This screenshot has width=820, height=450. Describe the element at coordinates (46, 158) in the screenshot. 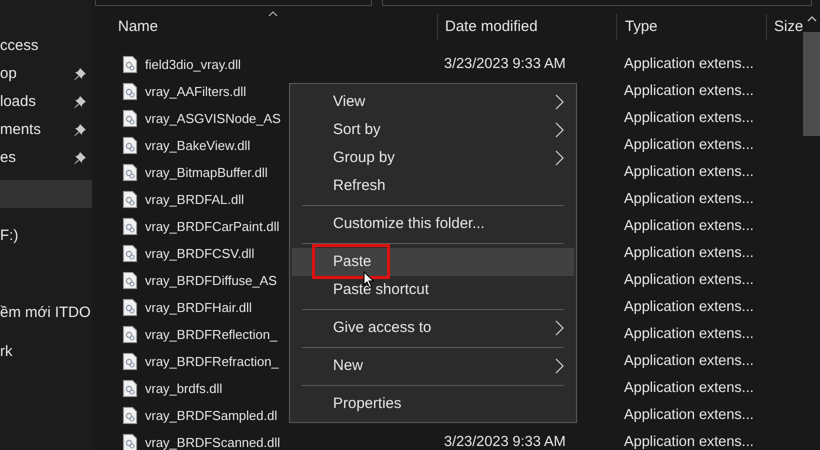

I see `nav-item: es` at that location.